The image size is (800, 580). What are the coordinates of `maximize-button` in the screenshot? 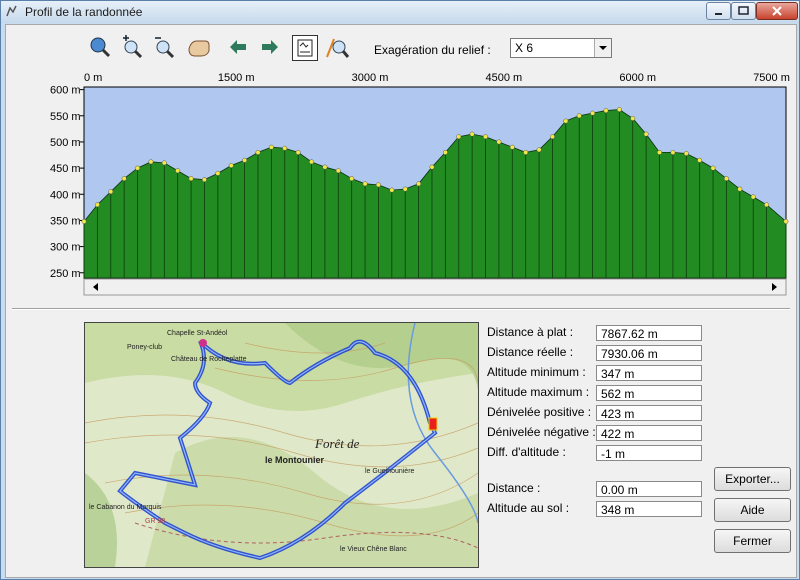 It's located at (743, 11).